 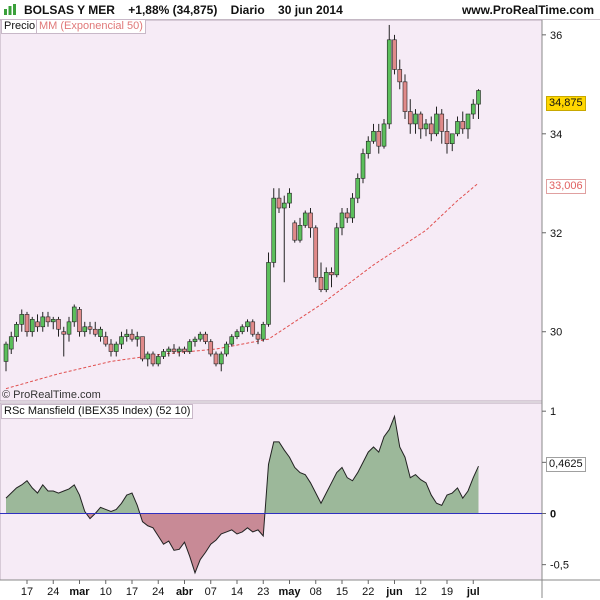 What do you see at coordinates (447, 592) in the screenshot?
I see `x-tick-label: 19` at bounding box center [447, 592].